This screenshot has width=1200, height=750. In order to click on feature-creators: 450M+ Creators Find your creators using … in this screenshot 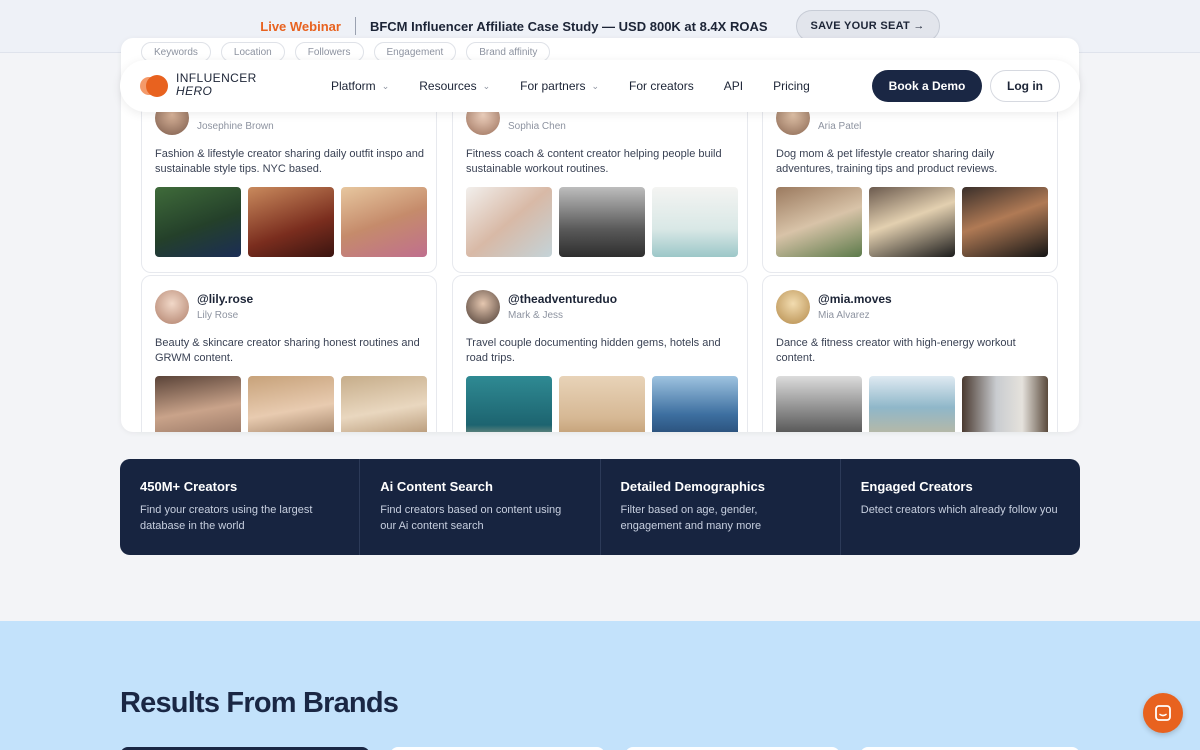, I will do `click(240, 507)`.